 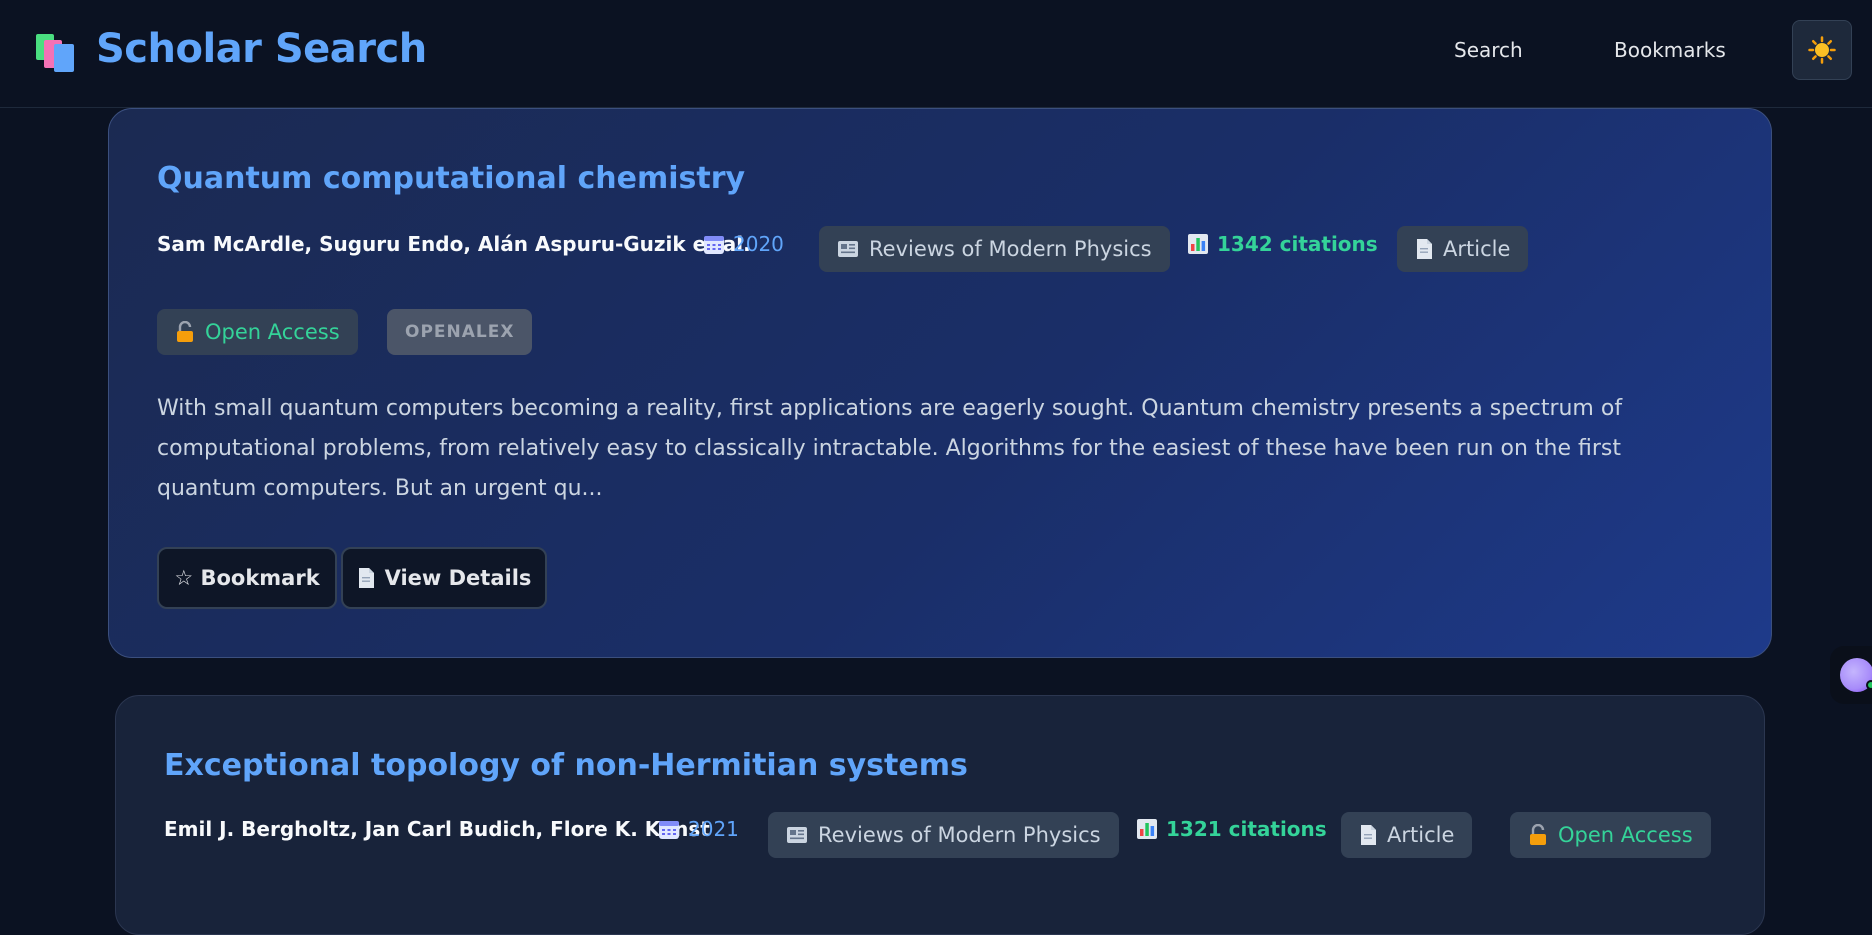 I want to click on view-details-button: View Details, so click(x=444, y=578).